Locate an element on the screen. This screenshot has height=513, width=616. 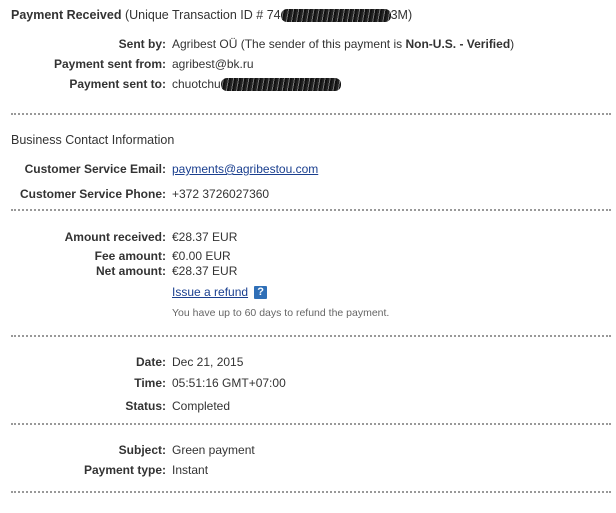
amount-received-label: Amount received: is located at coordinates (115, 237).